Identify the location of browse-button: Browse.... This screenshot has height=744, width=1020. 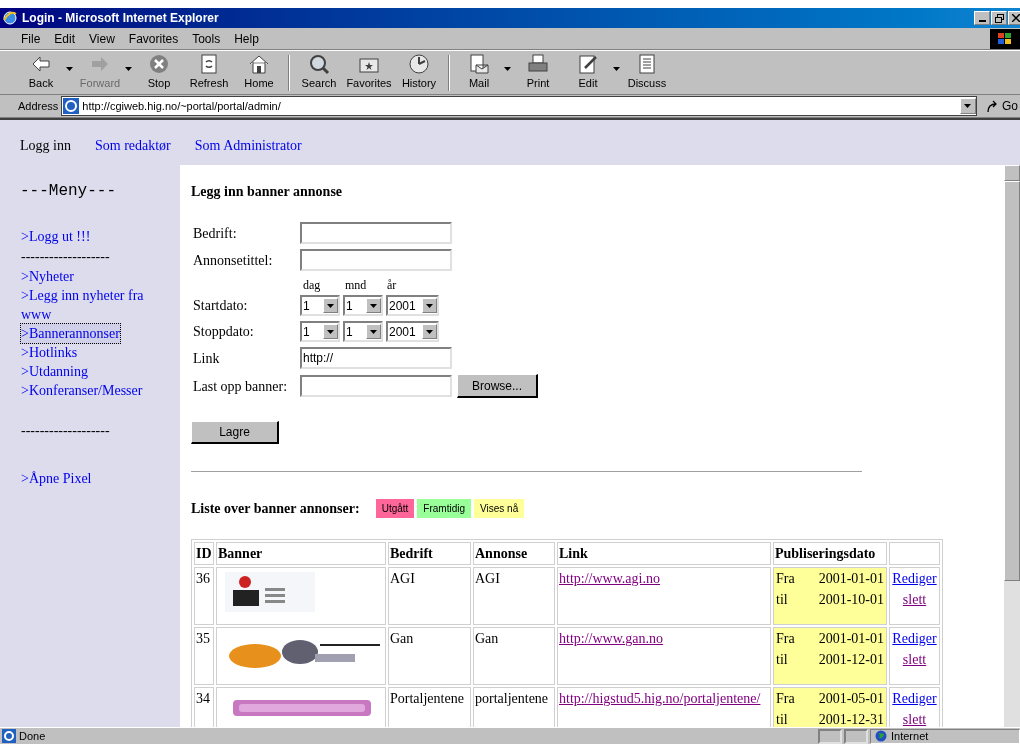
(497, 386).